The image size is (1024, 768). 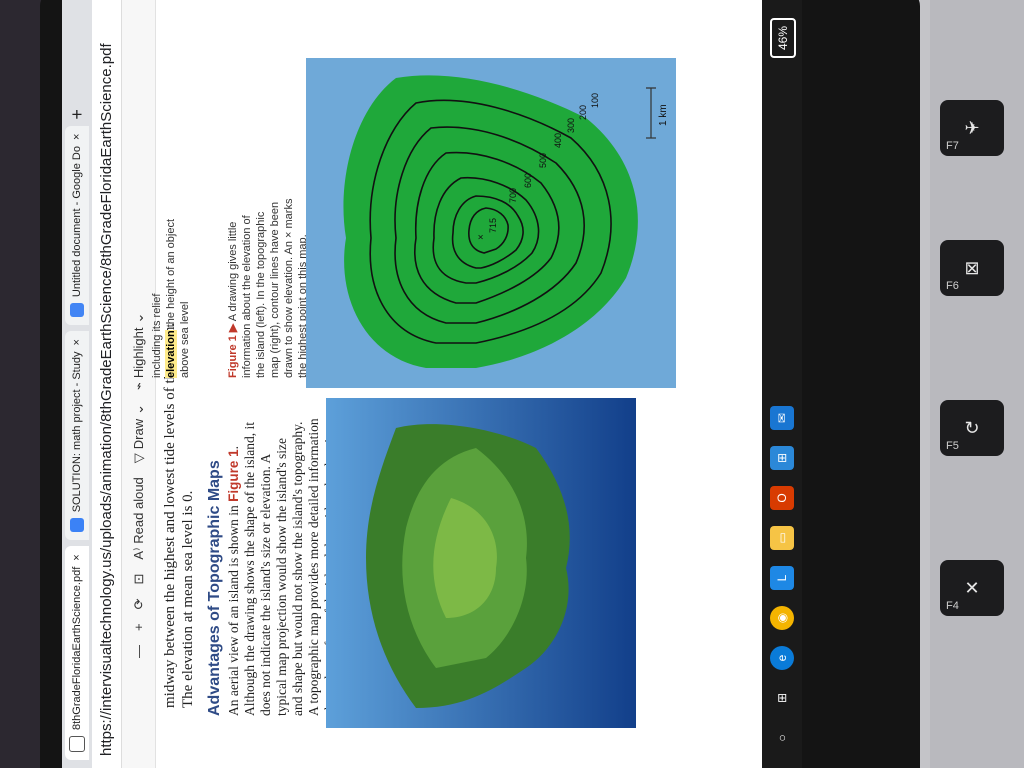 What do you see at coordinates (972, 268) in the screenshot?
I see `key-f6: ⊠ F6` at bounding box center [972, 268].